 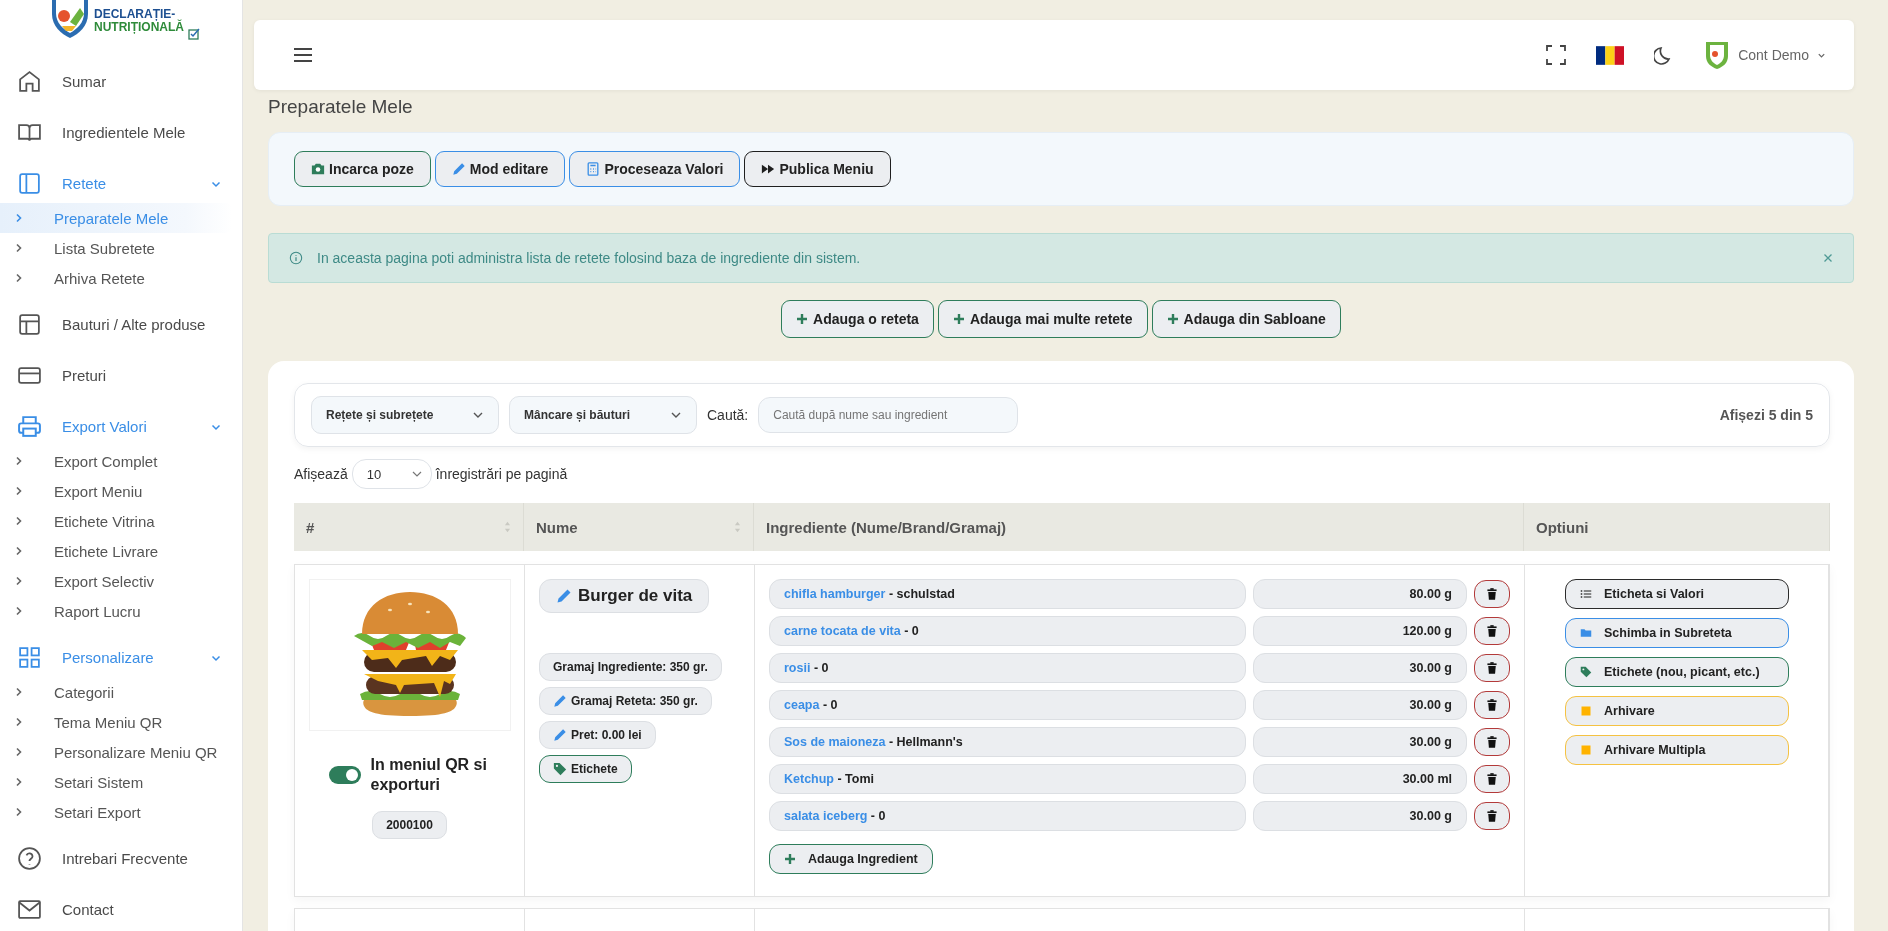 I want to click on add-recipe-button: Adauga o reteta, so click(x=857, y=319).